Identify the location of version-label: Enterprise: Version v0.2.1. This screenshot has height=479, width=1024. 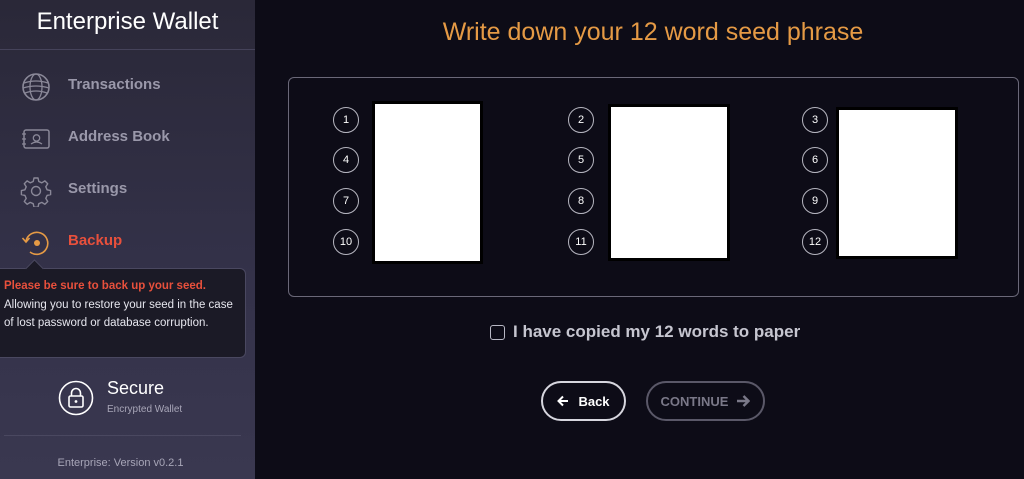
(120, 463).